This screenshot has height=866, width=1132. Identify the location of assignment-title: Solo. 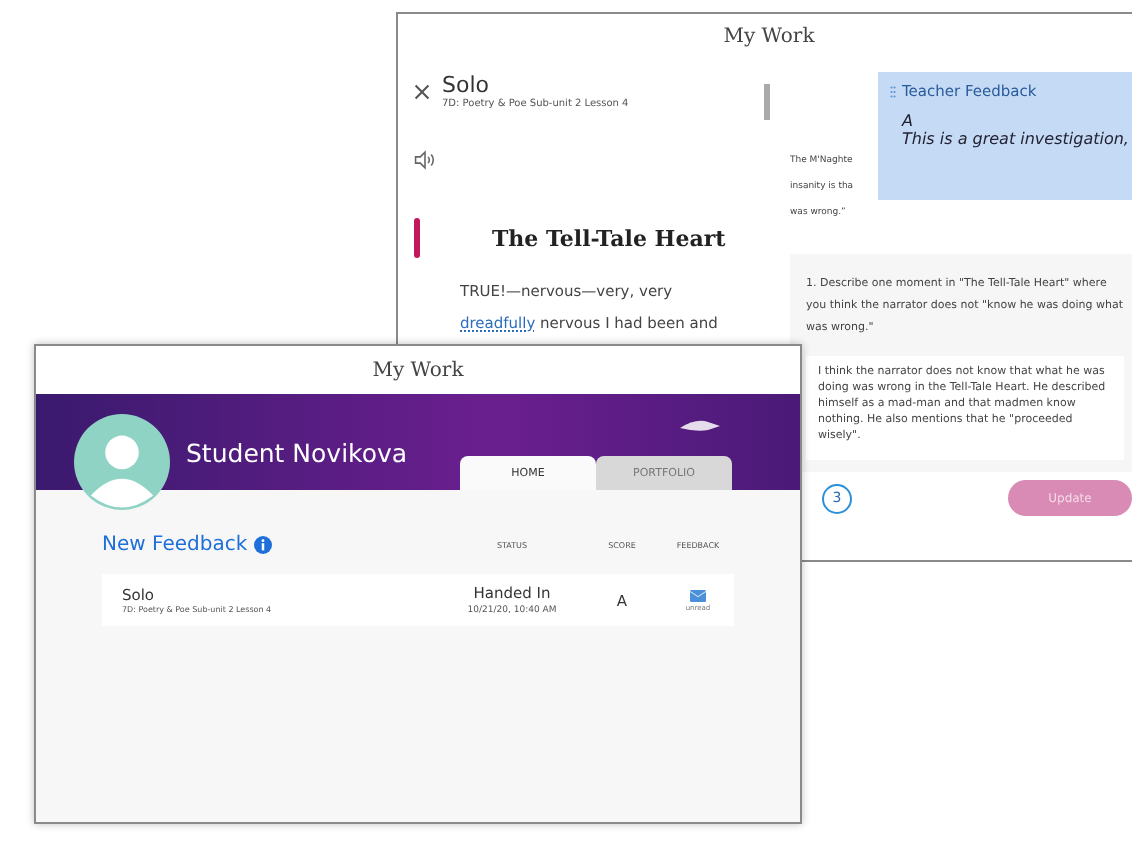
(466, 85).